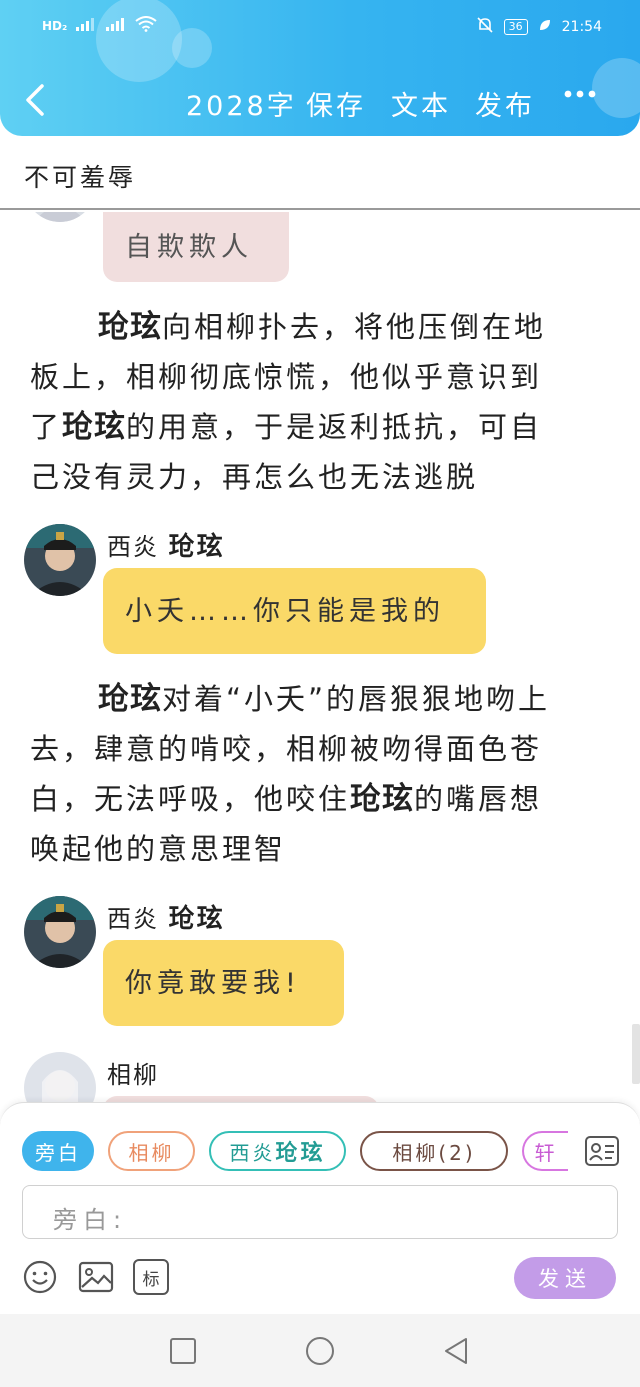  What do you see at coordinates (320, 1212) in the screenshot?
I see `message-input: 旁白:` at bounding box center [320, 1212].